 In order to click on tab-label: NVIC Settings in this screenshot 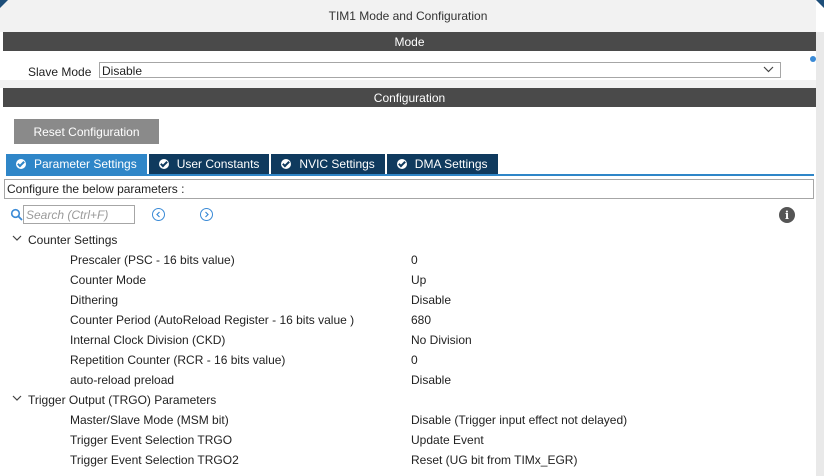, I will do `click(337, 164)`.